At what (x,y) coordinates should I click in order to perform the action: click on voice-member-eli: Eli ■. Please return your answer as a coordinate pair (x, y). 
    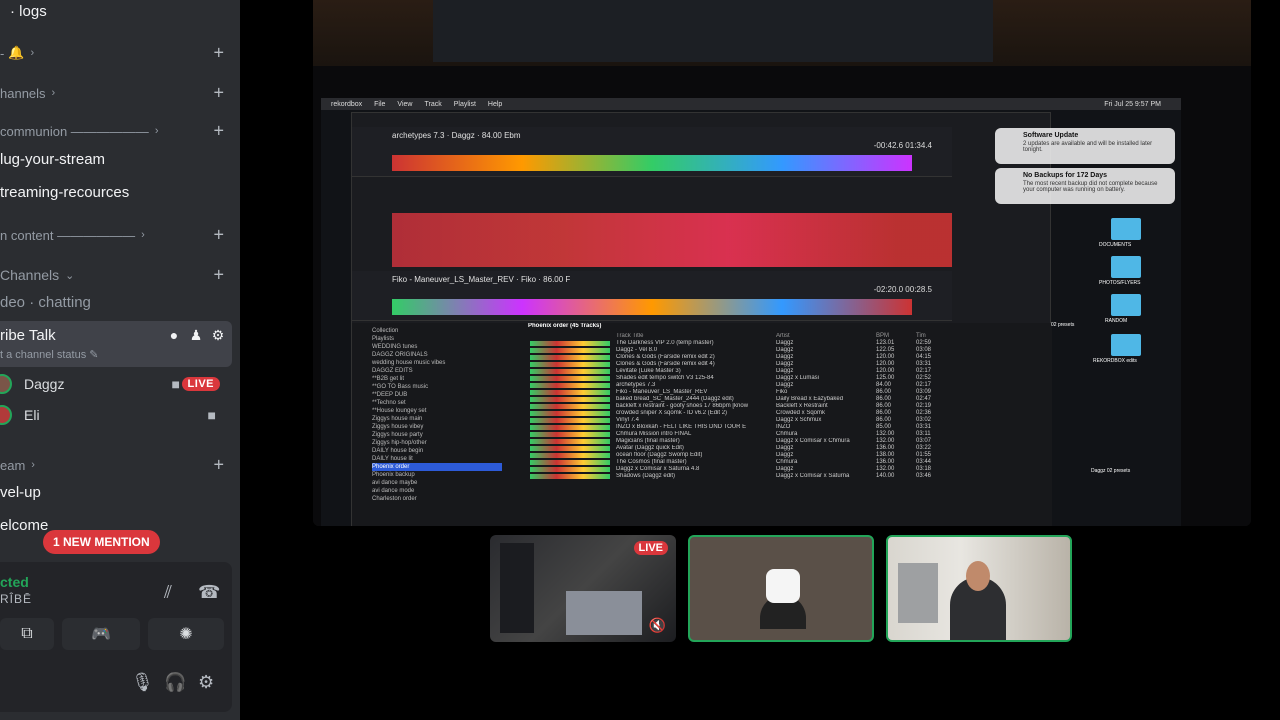
    Looking at the image, I should click on (116, 415).